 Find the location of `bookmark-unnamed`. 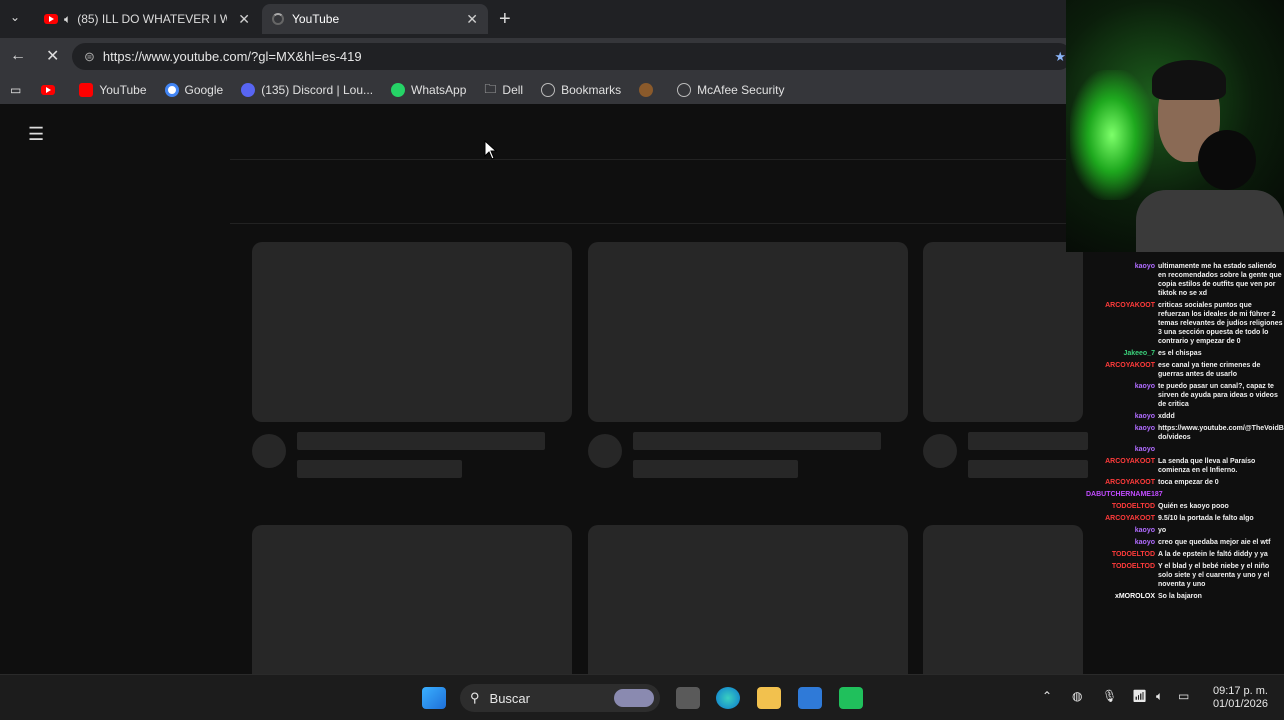

bookmark-unnamed is located at coordinates (649, 90).